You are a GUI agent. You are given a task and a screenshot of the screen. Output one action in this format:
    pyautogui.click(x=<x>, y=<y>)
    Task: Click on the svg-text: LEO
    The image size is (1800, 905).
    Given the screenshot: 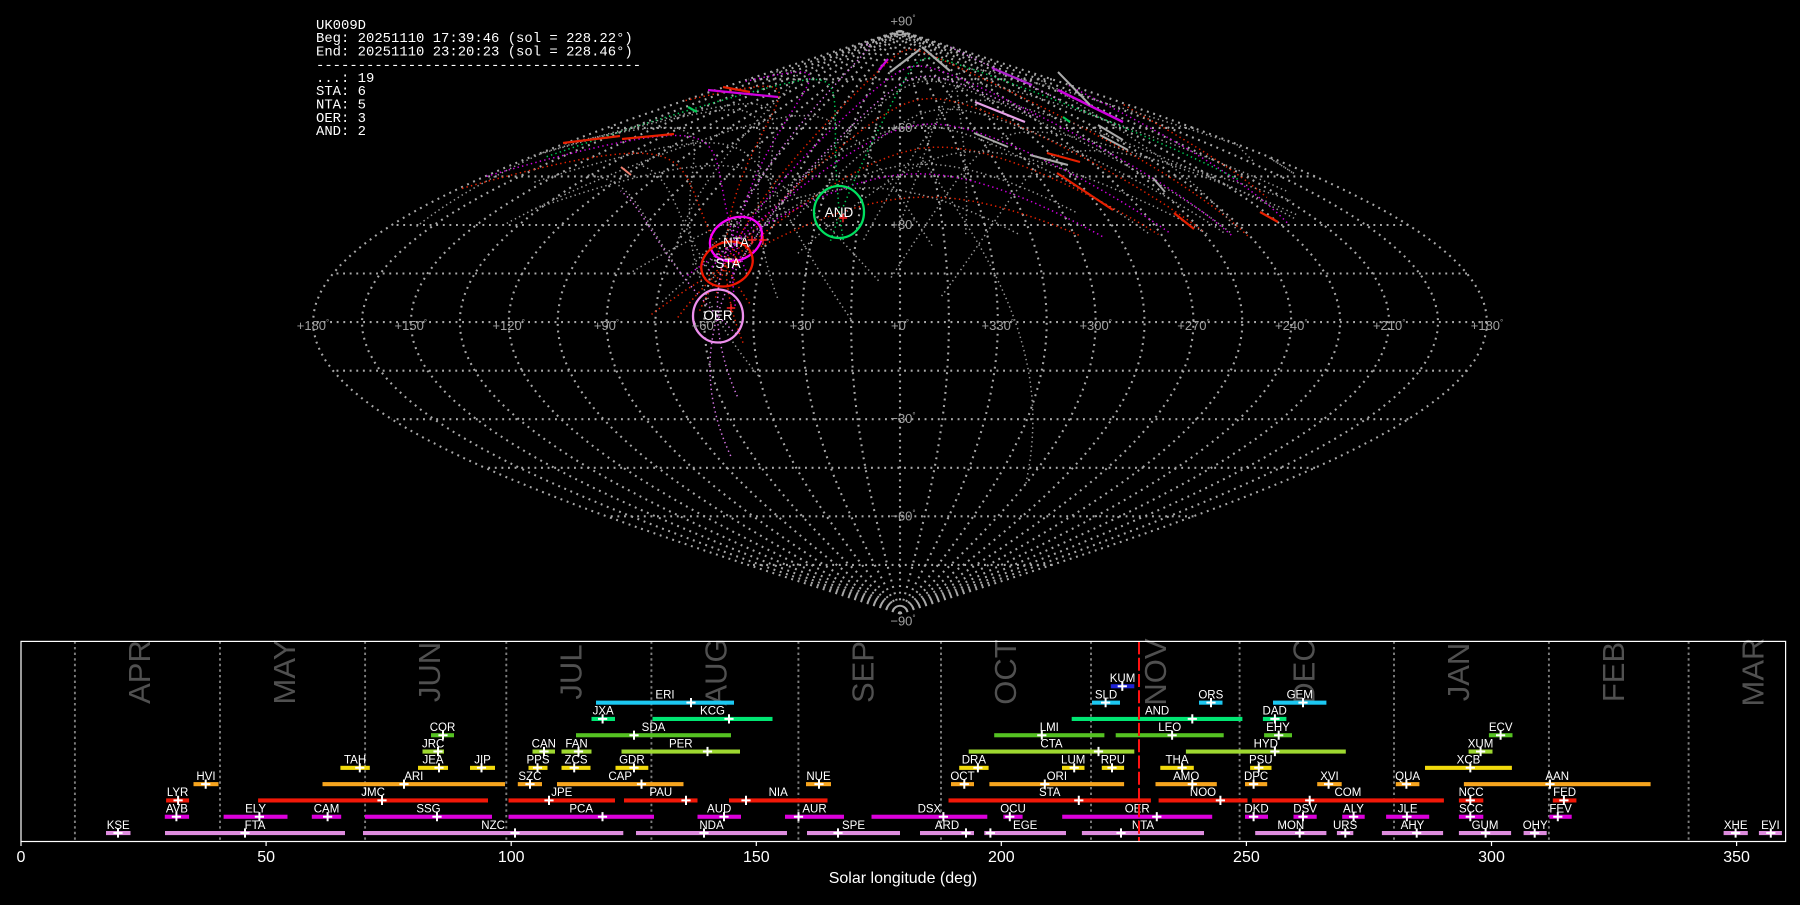 What is the action you would take?
    pyautogui.click(x=1169, y=728)
    